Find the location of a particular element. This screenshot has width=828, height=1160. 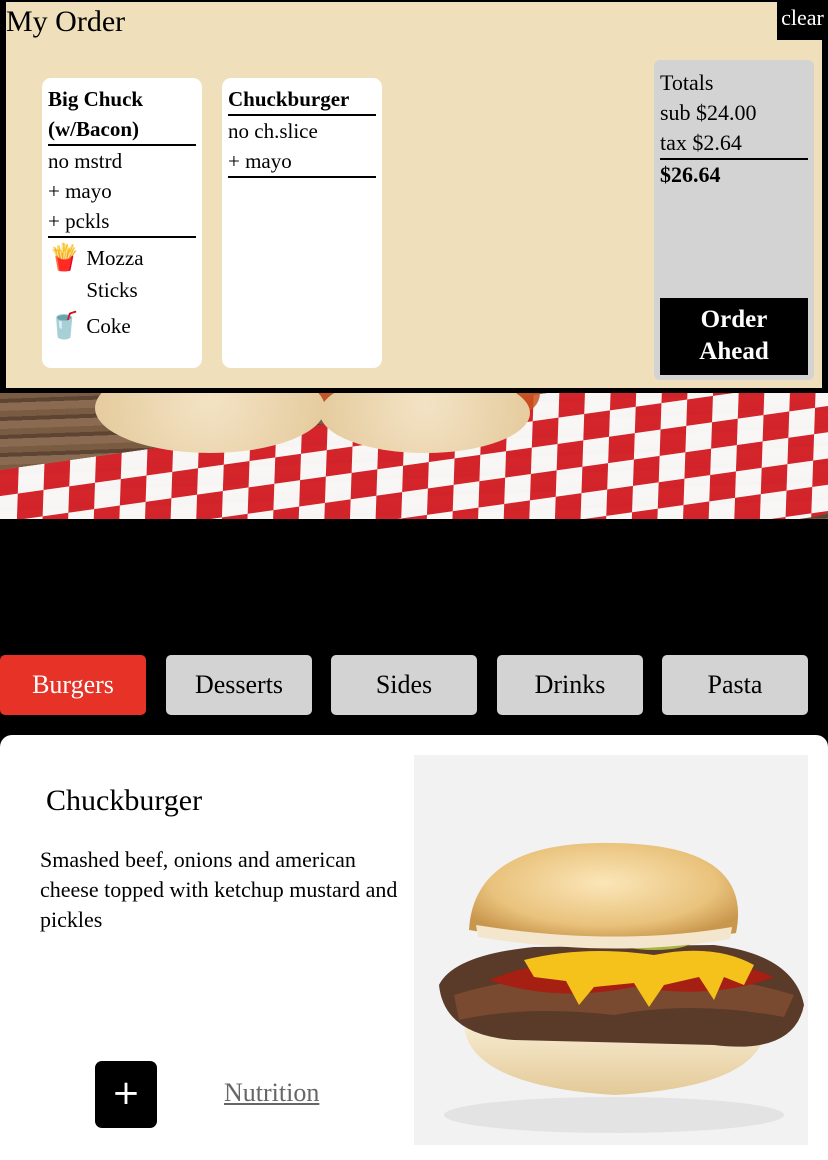

totals-heading: Totals is located at coordinates (687, 82).